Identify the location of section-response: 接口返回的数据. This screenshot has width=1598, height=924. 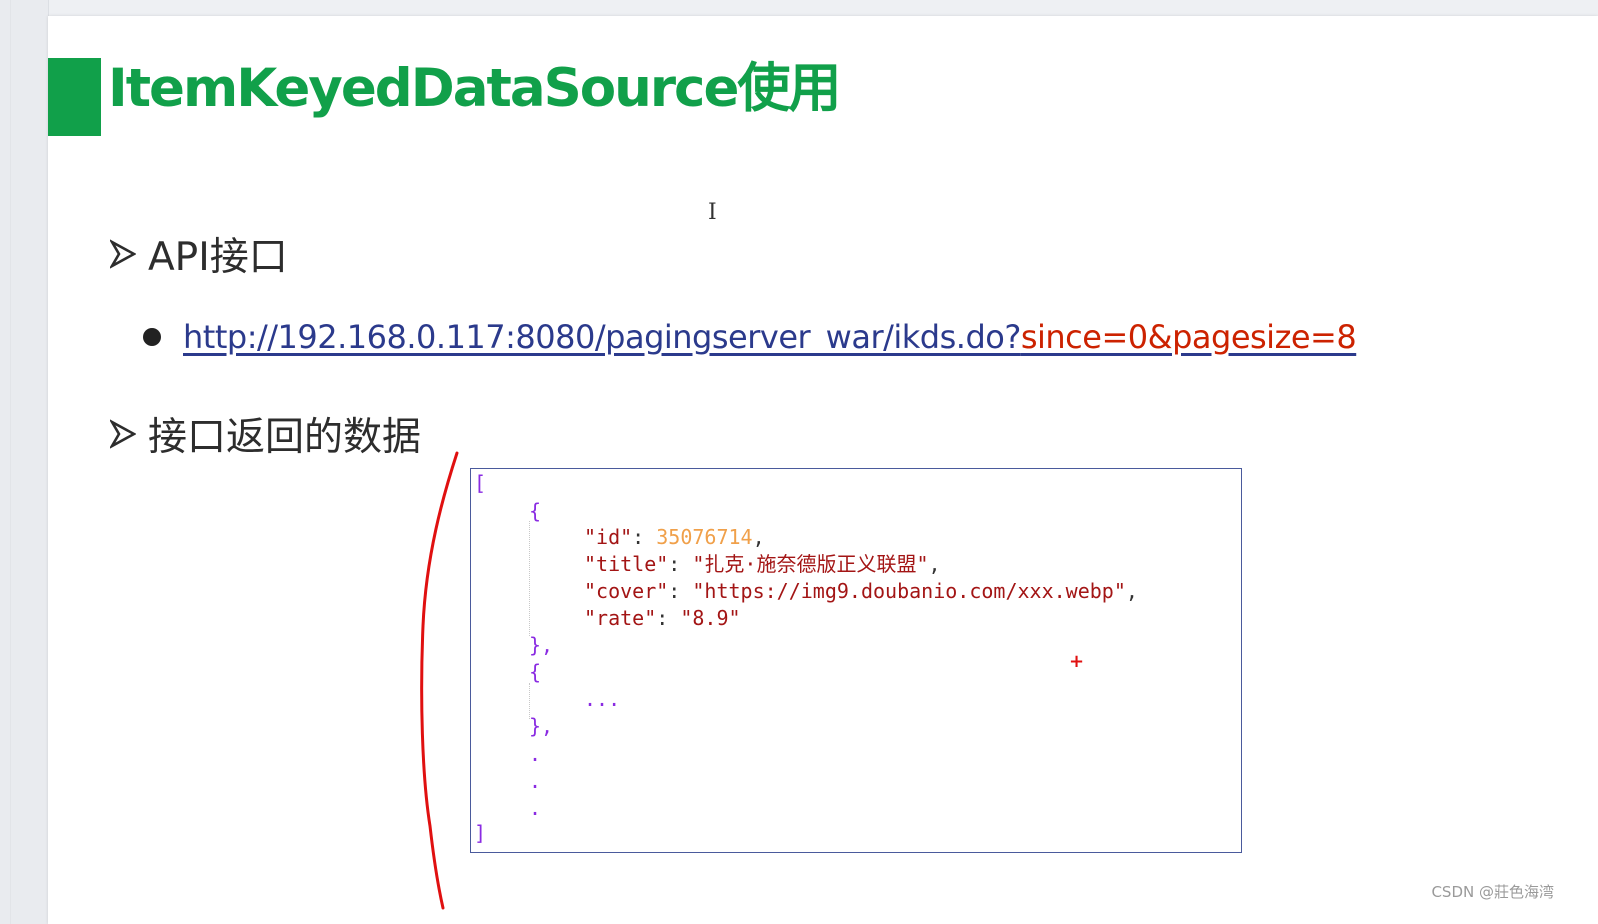
(265, 434).